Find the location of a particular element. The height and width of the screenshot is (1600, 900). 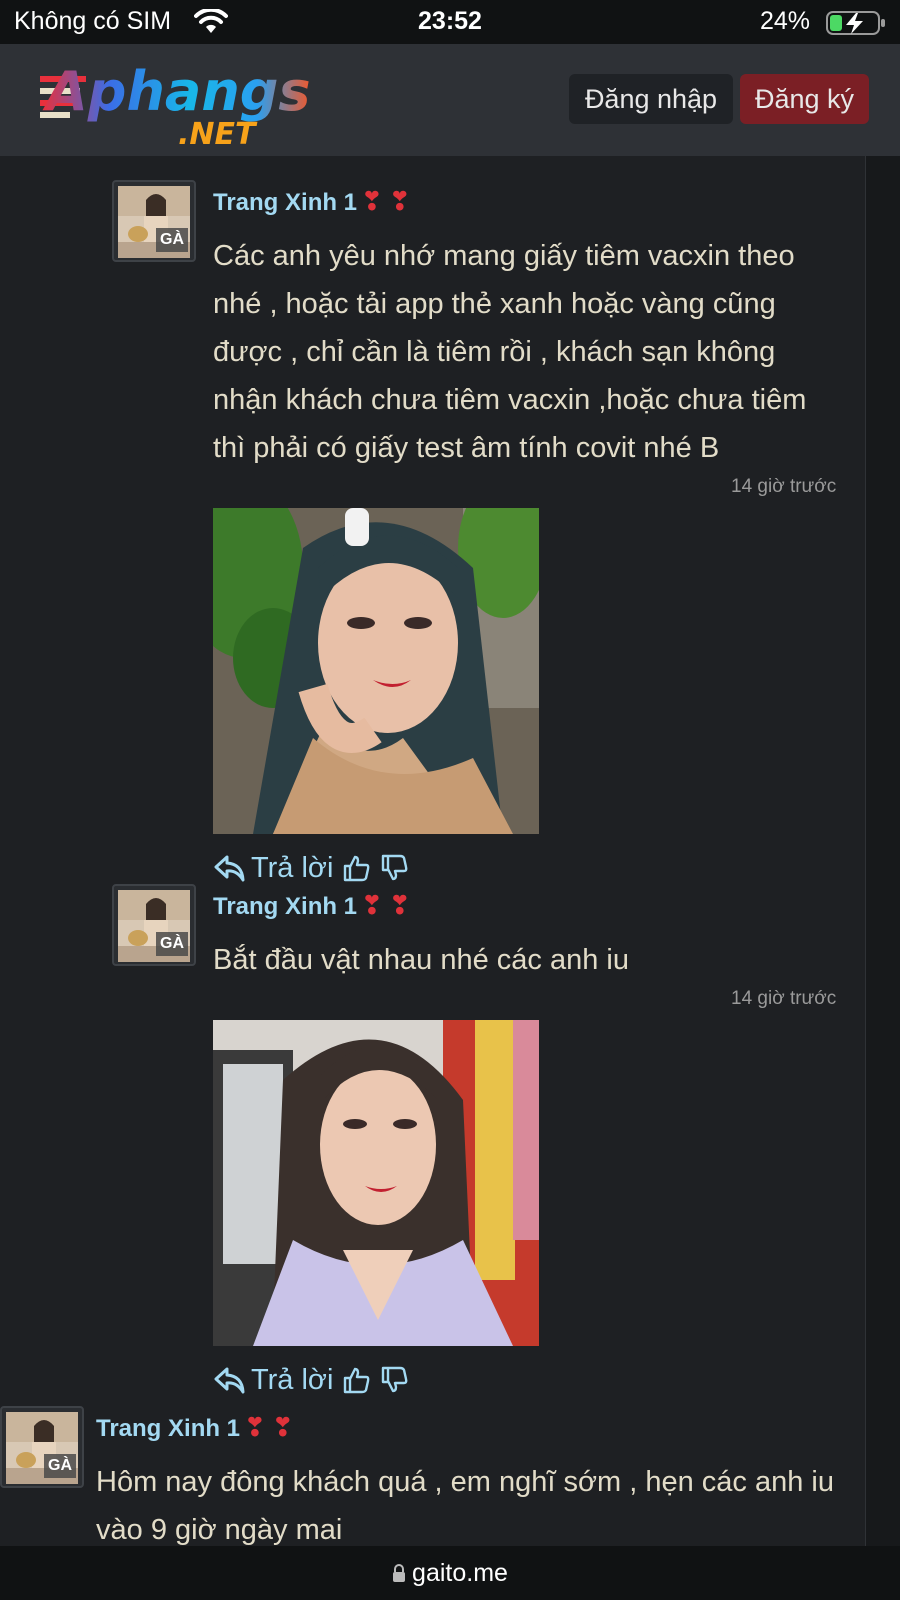

site-logo: Aphangs .NET is located at coordinates (183, 102).